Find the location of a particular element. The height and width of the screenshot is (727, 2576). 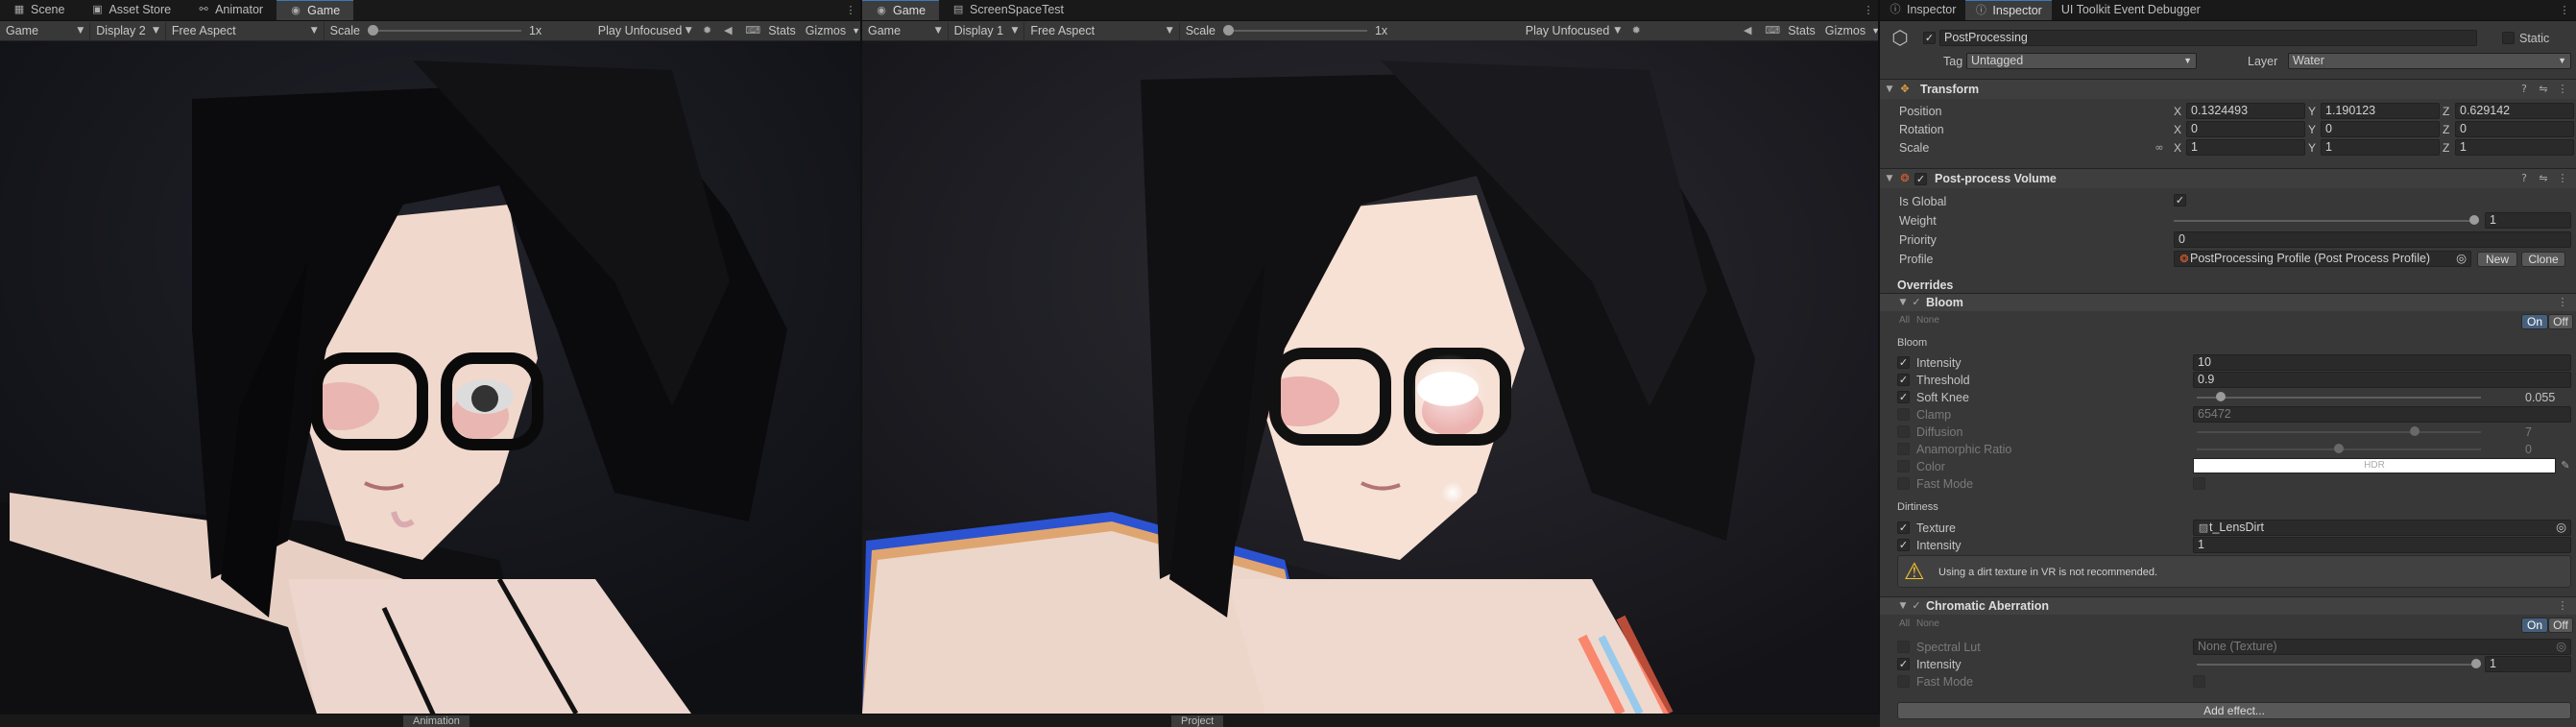

is-global-checkbox: ✓ is located at coordinates (2180, 200).